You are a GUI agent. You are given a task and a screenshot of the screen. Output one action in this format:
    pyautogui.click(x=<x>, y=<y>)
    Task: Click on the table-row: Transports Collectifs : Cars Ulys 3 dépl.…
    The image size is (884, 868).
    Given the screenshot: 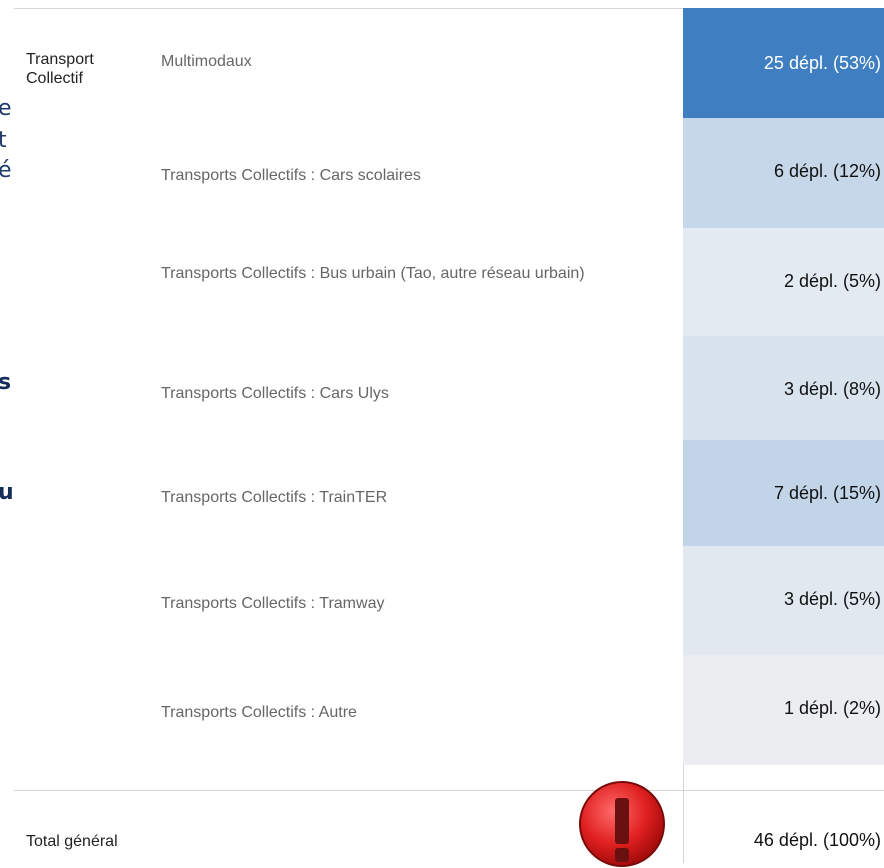 What is the action you would take?
    pyautogui.click(x=449, y=388)
    